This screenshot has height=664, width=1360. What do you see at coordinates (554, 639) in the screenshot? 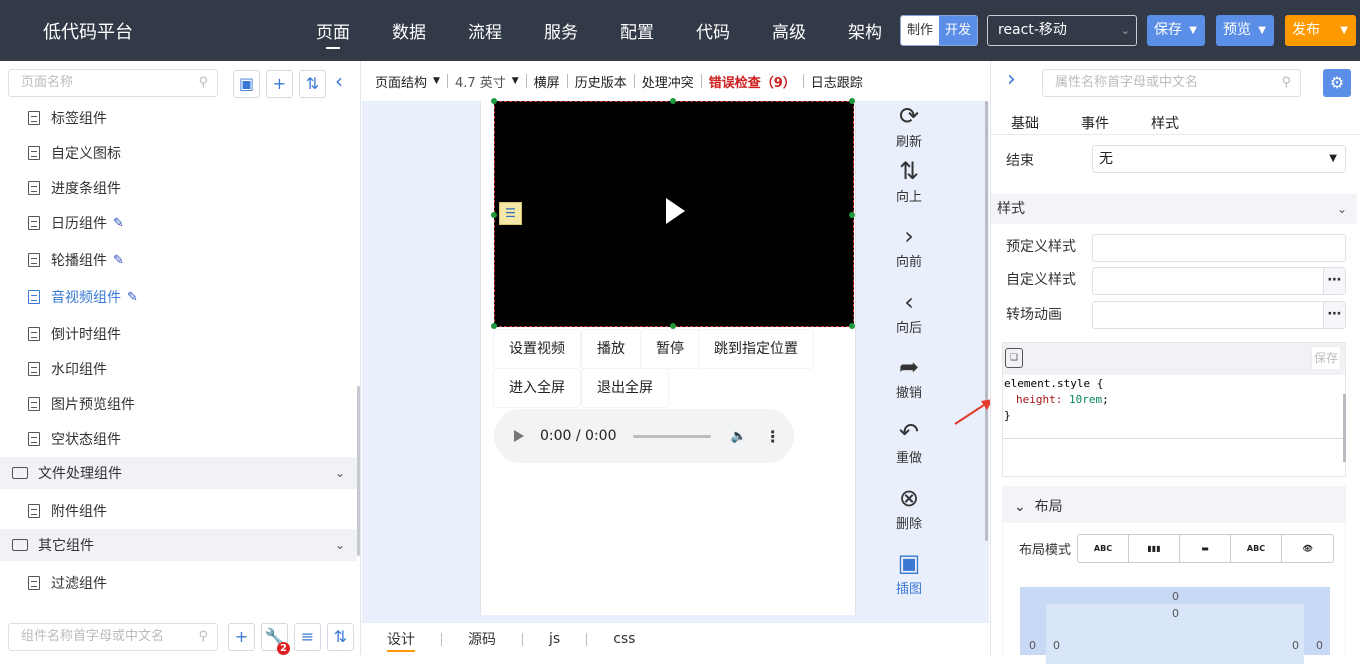
I see `tab-js: js` at bounding box center [554, 639].